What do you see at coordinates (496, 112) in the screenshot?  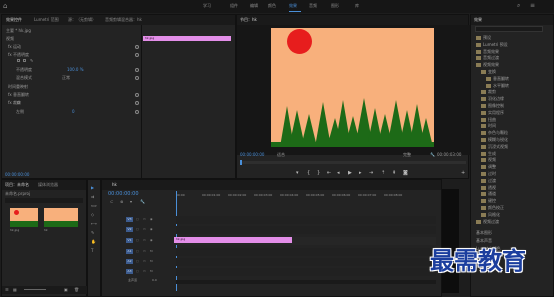 I see `effects-tree-item: 实用程序` at bounding box center [496, 112].